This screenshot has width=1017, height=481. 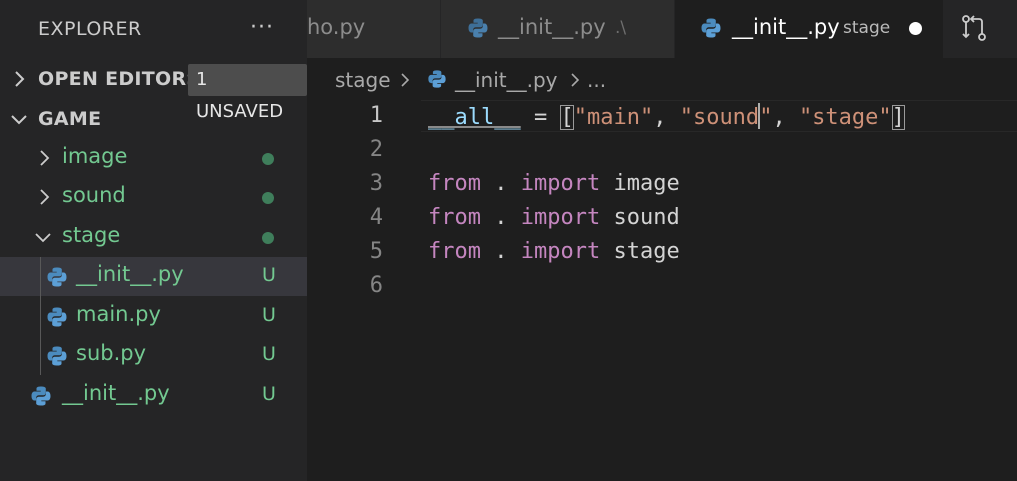 What do you see at coordinates (153, 91) in the screenshot?
I see `open-editors-section: OPEN EDITORS 1 UNSAVED` at bounding box center [153, 91].